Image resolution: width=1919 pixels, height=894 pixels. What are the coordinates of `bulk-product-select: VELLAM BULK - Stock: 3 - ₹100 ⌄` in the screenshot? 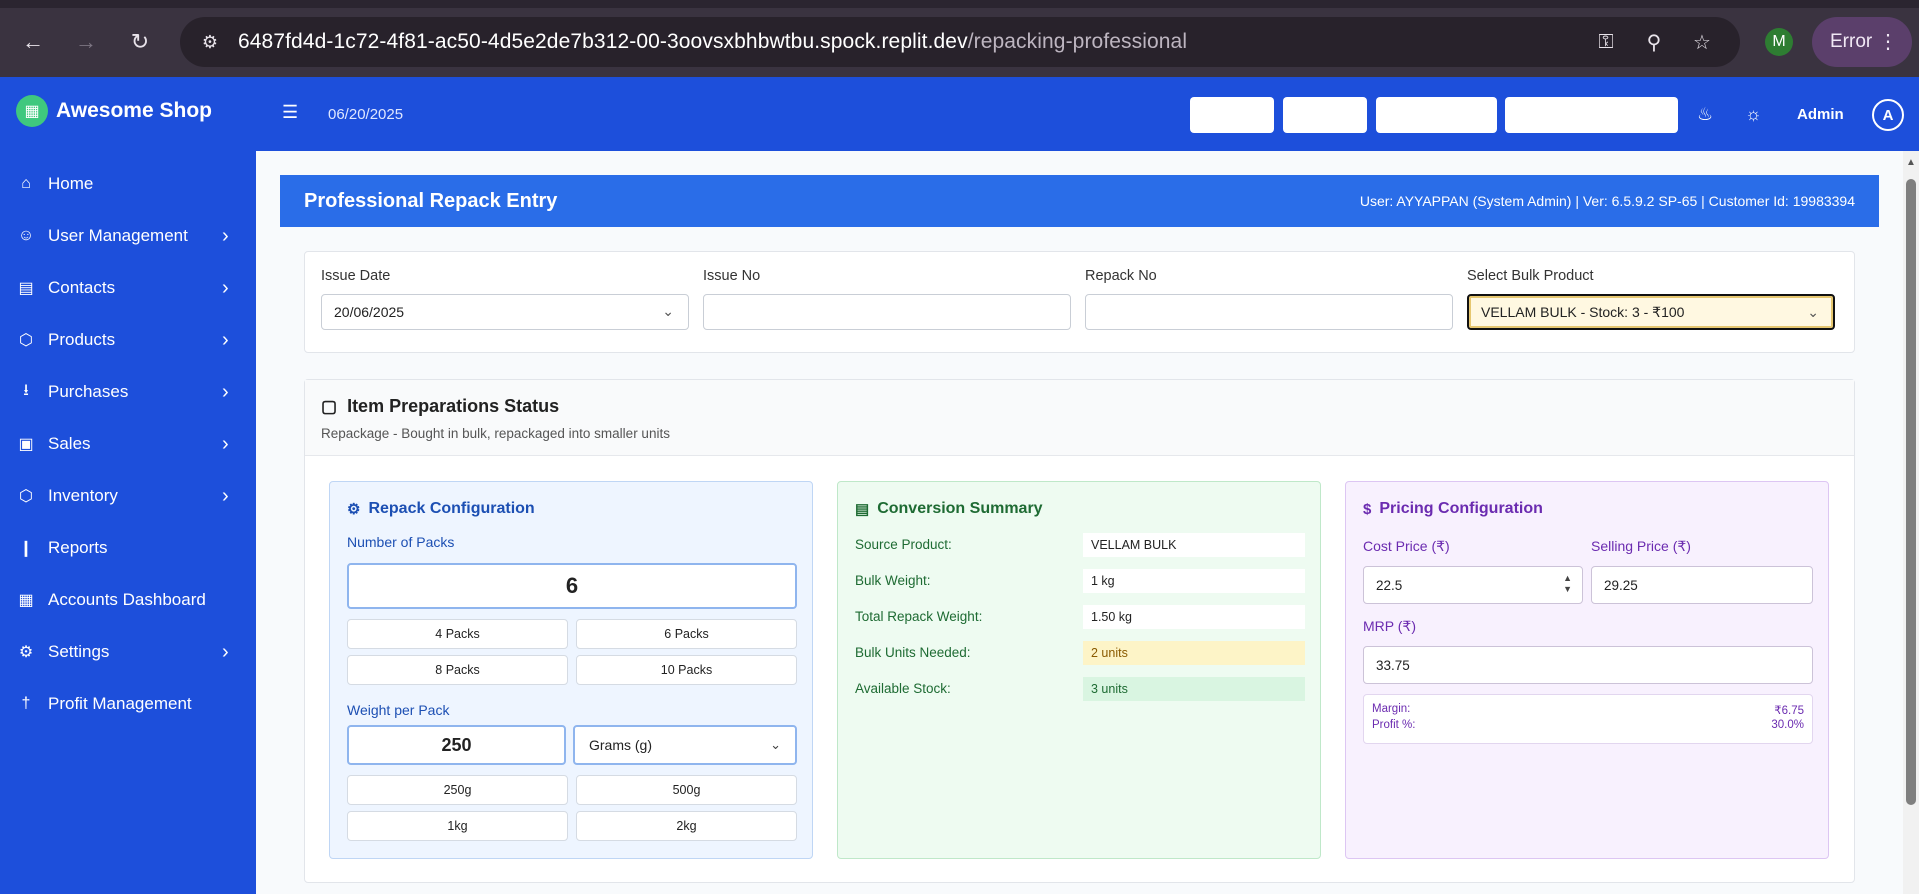 It's located at (1651, 312).